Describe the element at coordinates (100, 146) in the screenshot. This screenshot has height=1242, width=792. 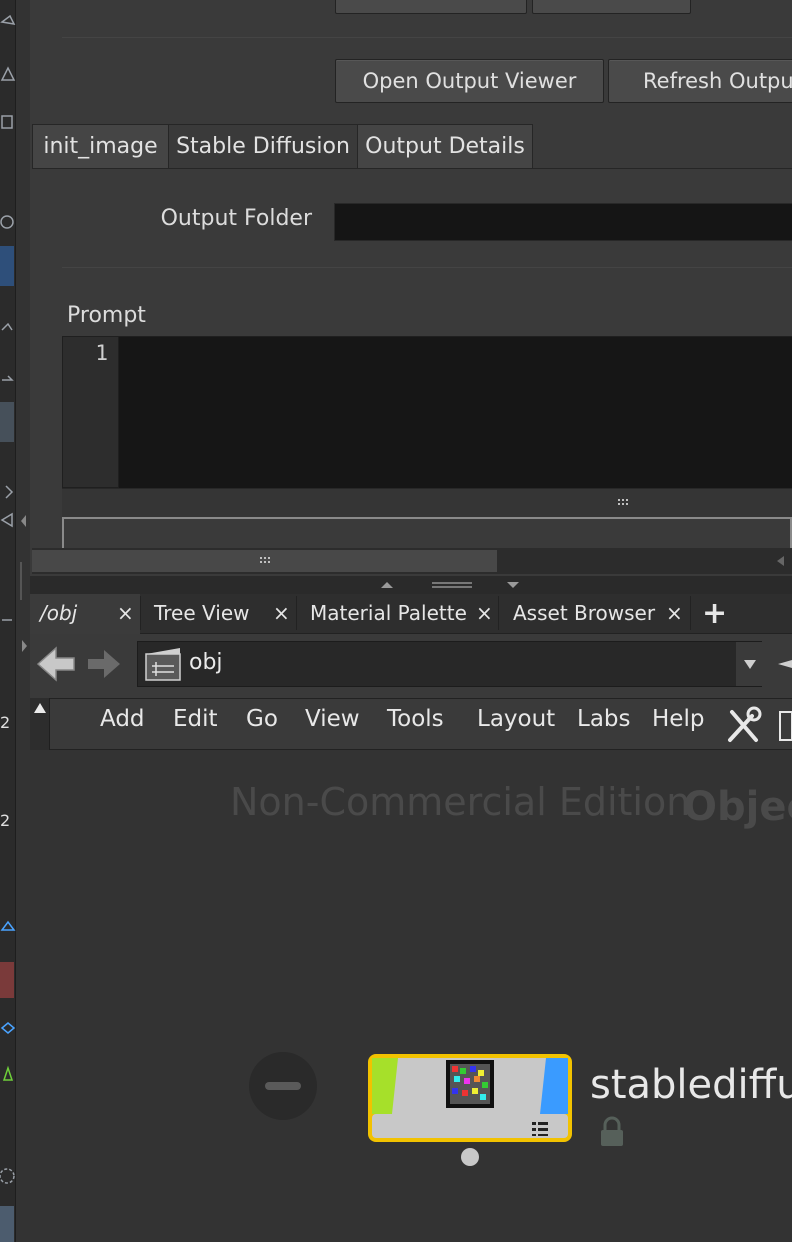
I see `tab-init-image: init_image` at that location.